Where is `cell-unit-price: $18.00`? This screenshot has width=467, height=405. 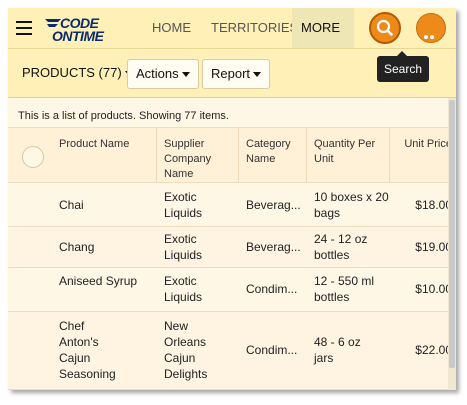 cell-unit-price: $18.00 is located at coordinates (433, 205).